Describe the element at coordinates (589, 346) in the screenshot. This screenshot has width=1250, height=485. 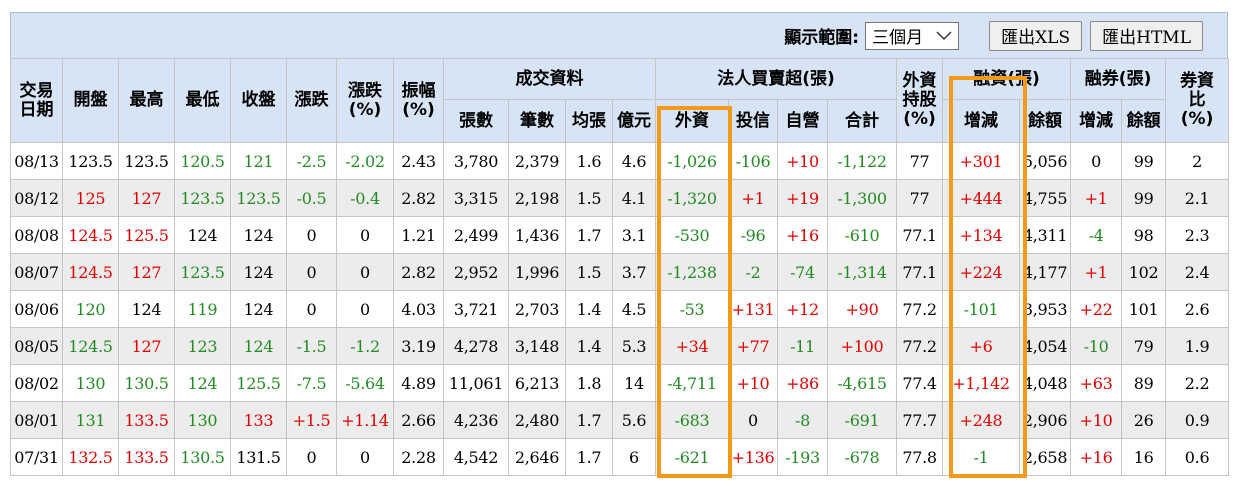
I see `table-cell: 1.4` at that location.